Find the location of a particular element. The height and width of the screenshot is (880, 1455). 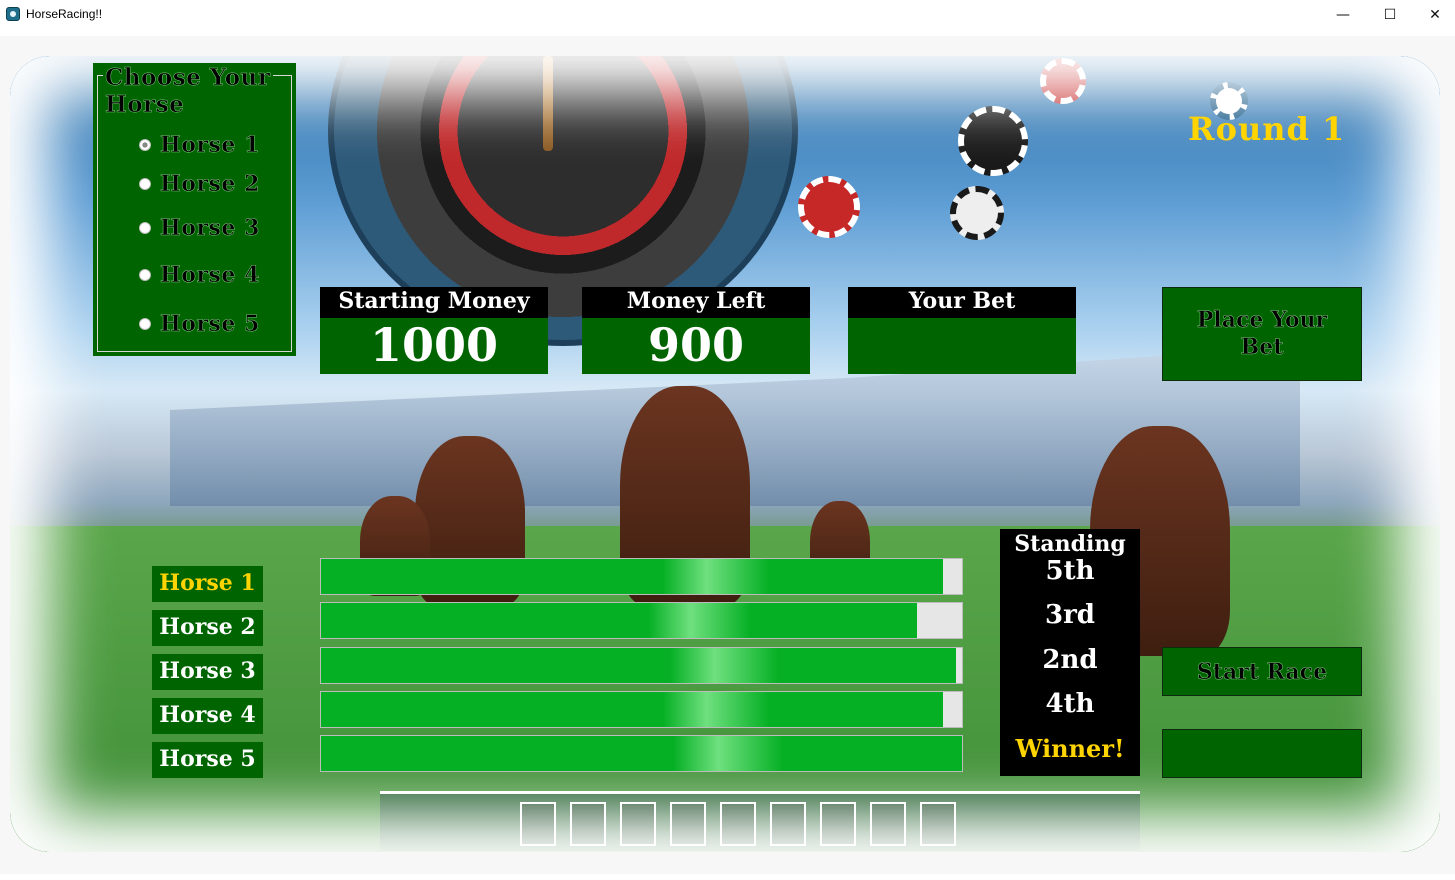

horse-option-3: Horse 3 is located at coordinates (199, 228).